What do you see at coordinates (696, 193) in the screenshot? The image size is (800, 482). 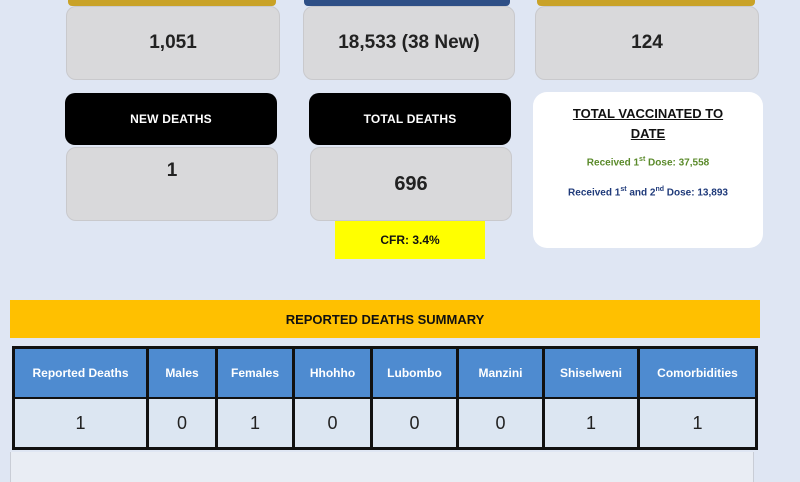 I see `both-dose-suffix: Dose: 13,893` at bounding box center [696, 193].